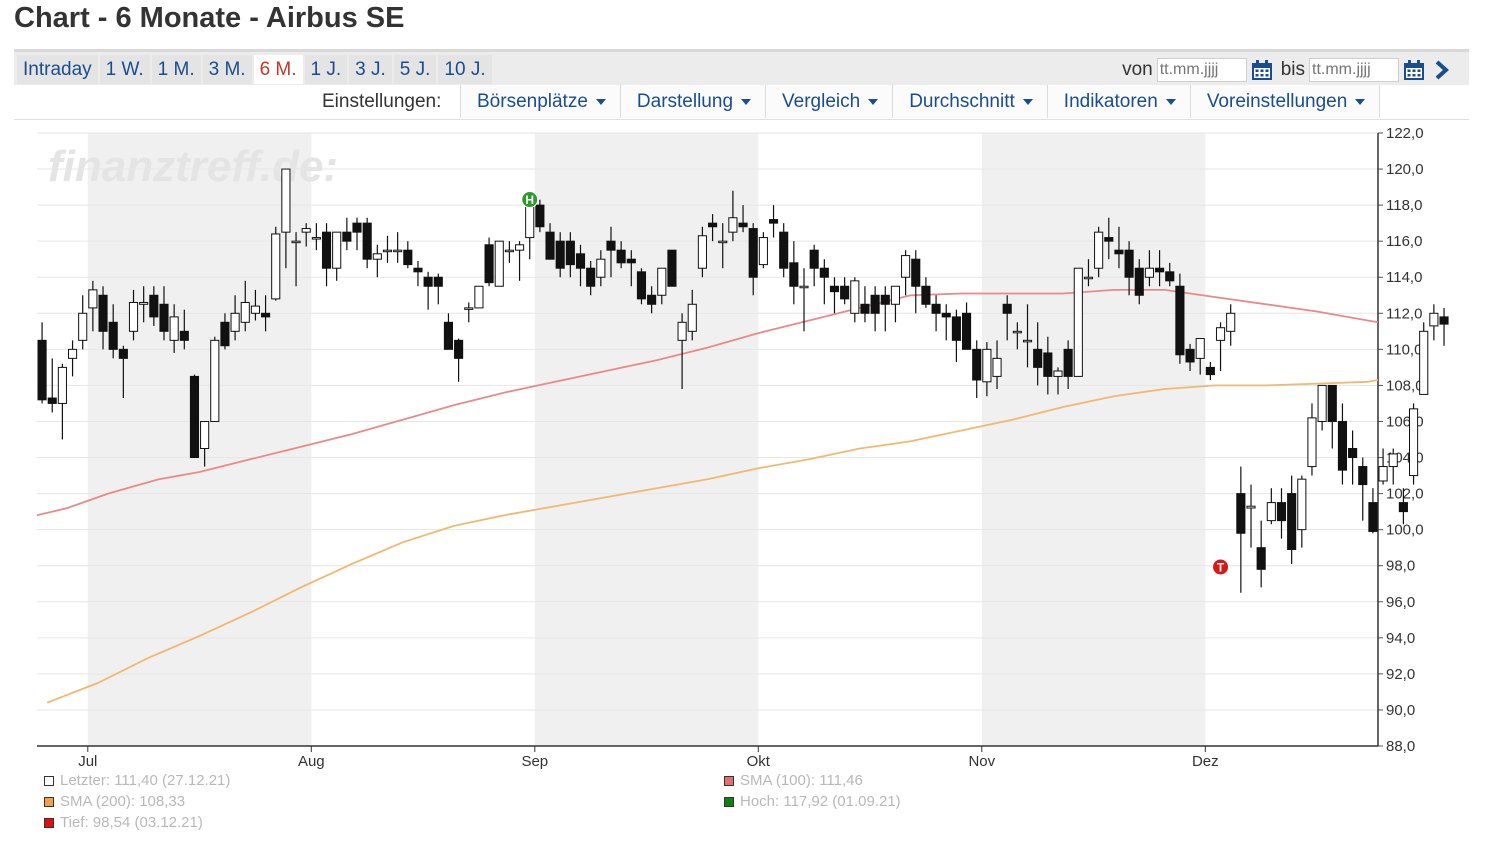 The height and width of the screenshot is (846, 1488). I want to click on x-tick-label: Okt, so click(759, 761).